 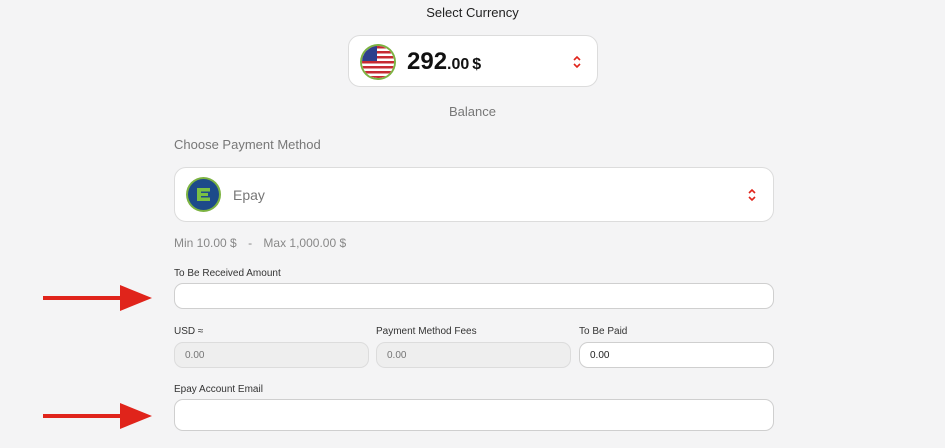 I want to click on payment-method-selector: Epay, so click(x=474, y=194).